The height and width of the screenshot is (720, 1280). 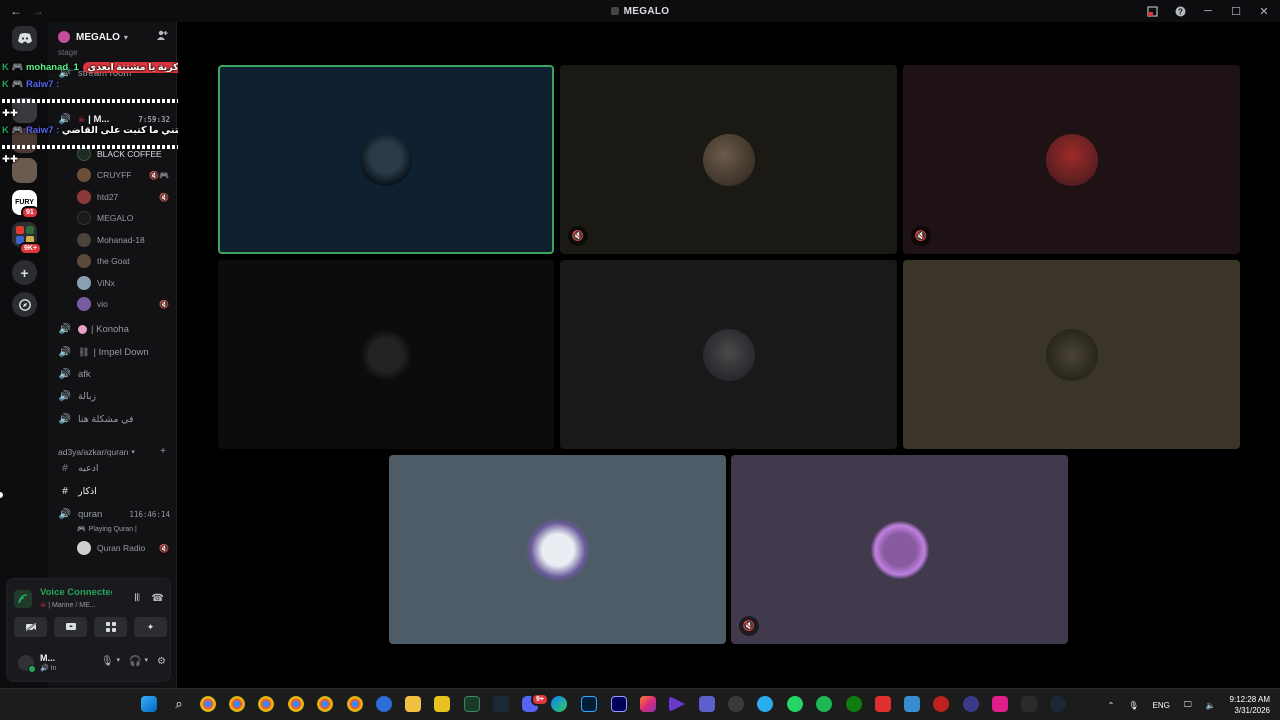 What do you see at coordinates (1211, 705) in the screenshot?
I see `volume-icon: 🔈` at bounding box center [1211, 705].